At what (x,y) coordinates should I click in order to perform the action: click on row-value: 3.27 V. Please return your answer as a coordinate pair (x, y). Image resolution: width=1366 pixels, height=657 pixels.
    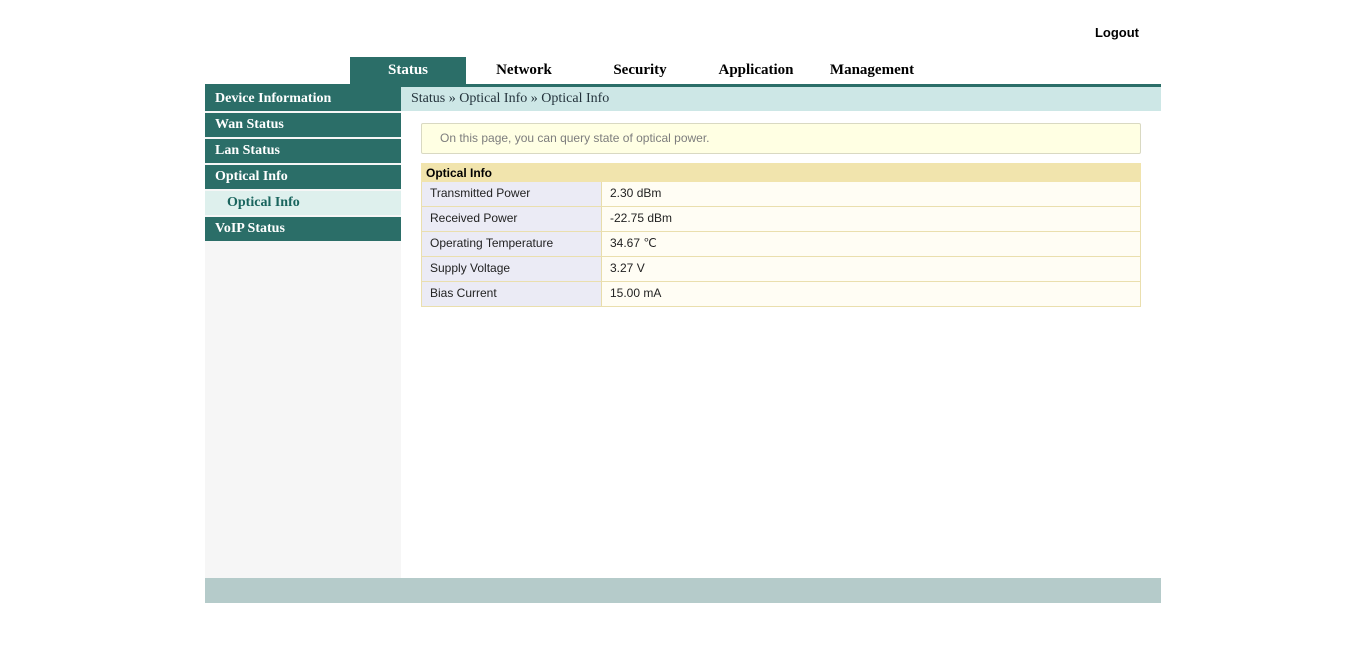
    Looking at the image, I should click on (871, 269).